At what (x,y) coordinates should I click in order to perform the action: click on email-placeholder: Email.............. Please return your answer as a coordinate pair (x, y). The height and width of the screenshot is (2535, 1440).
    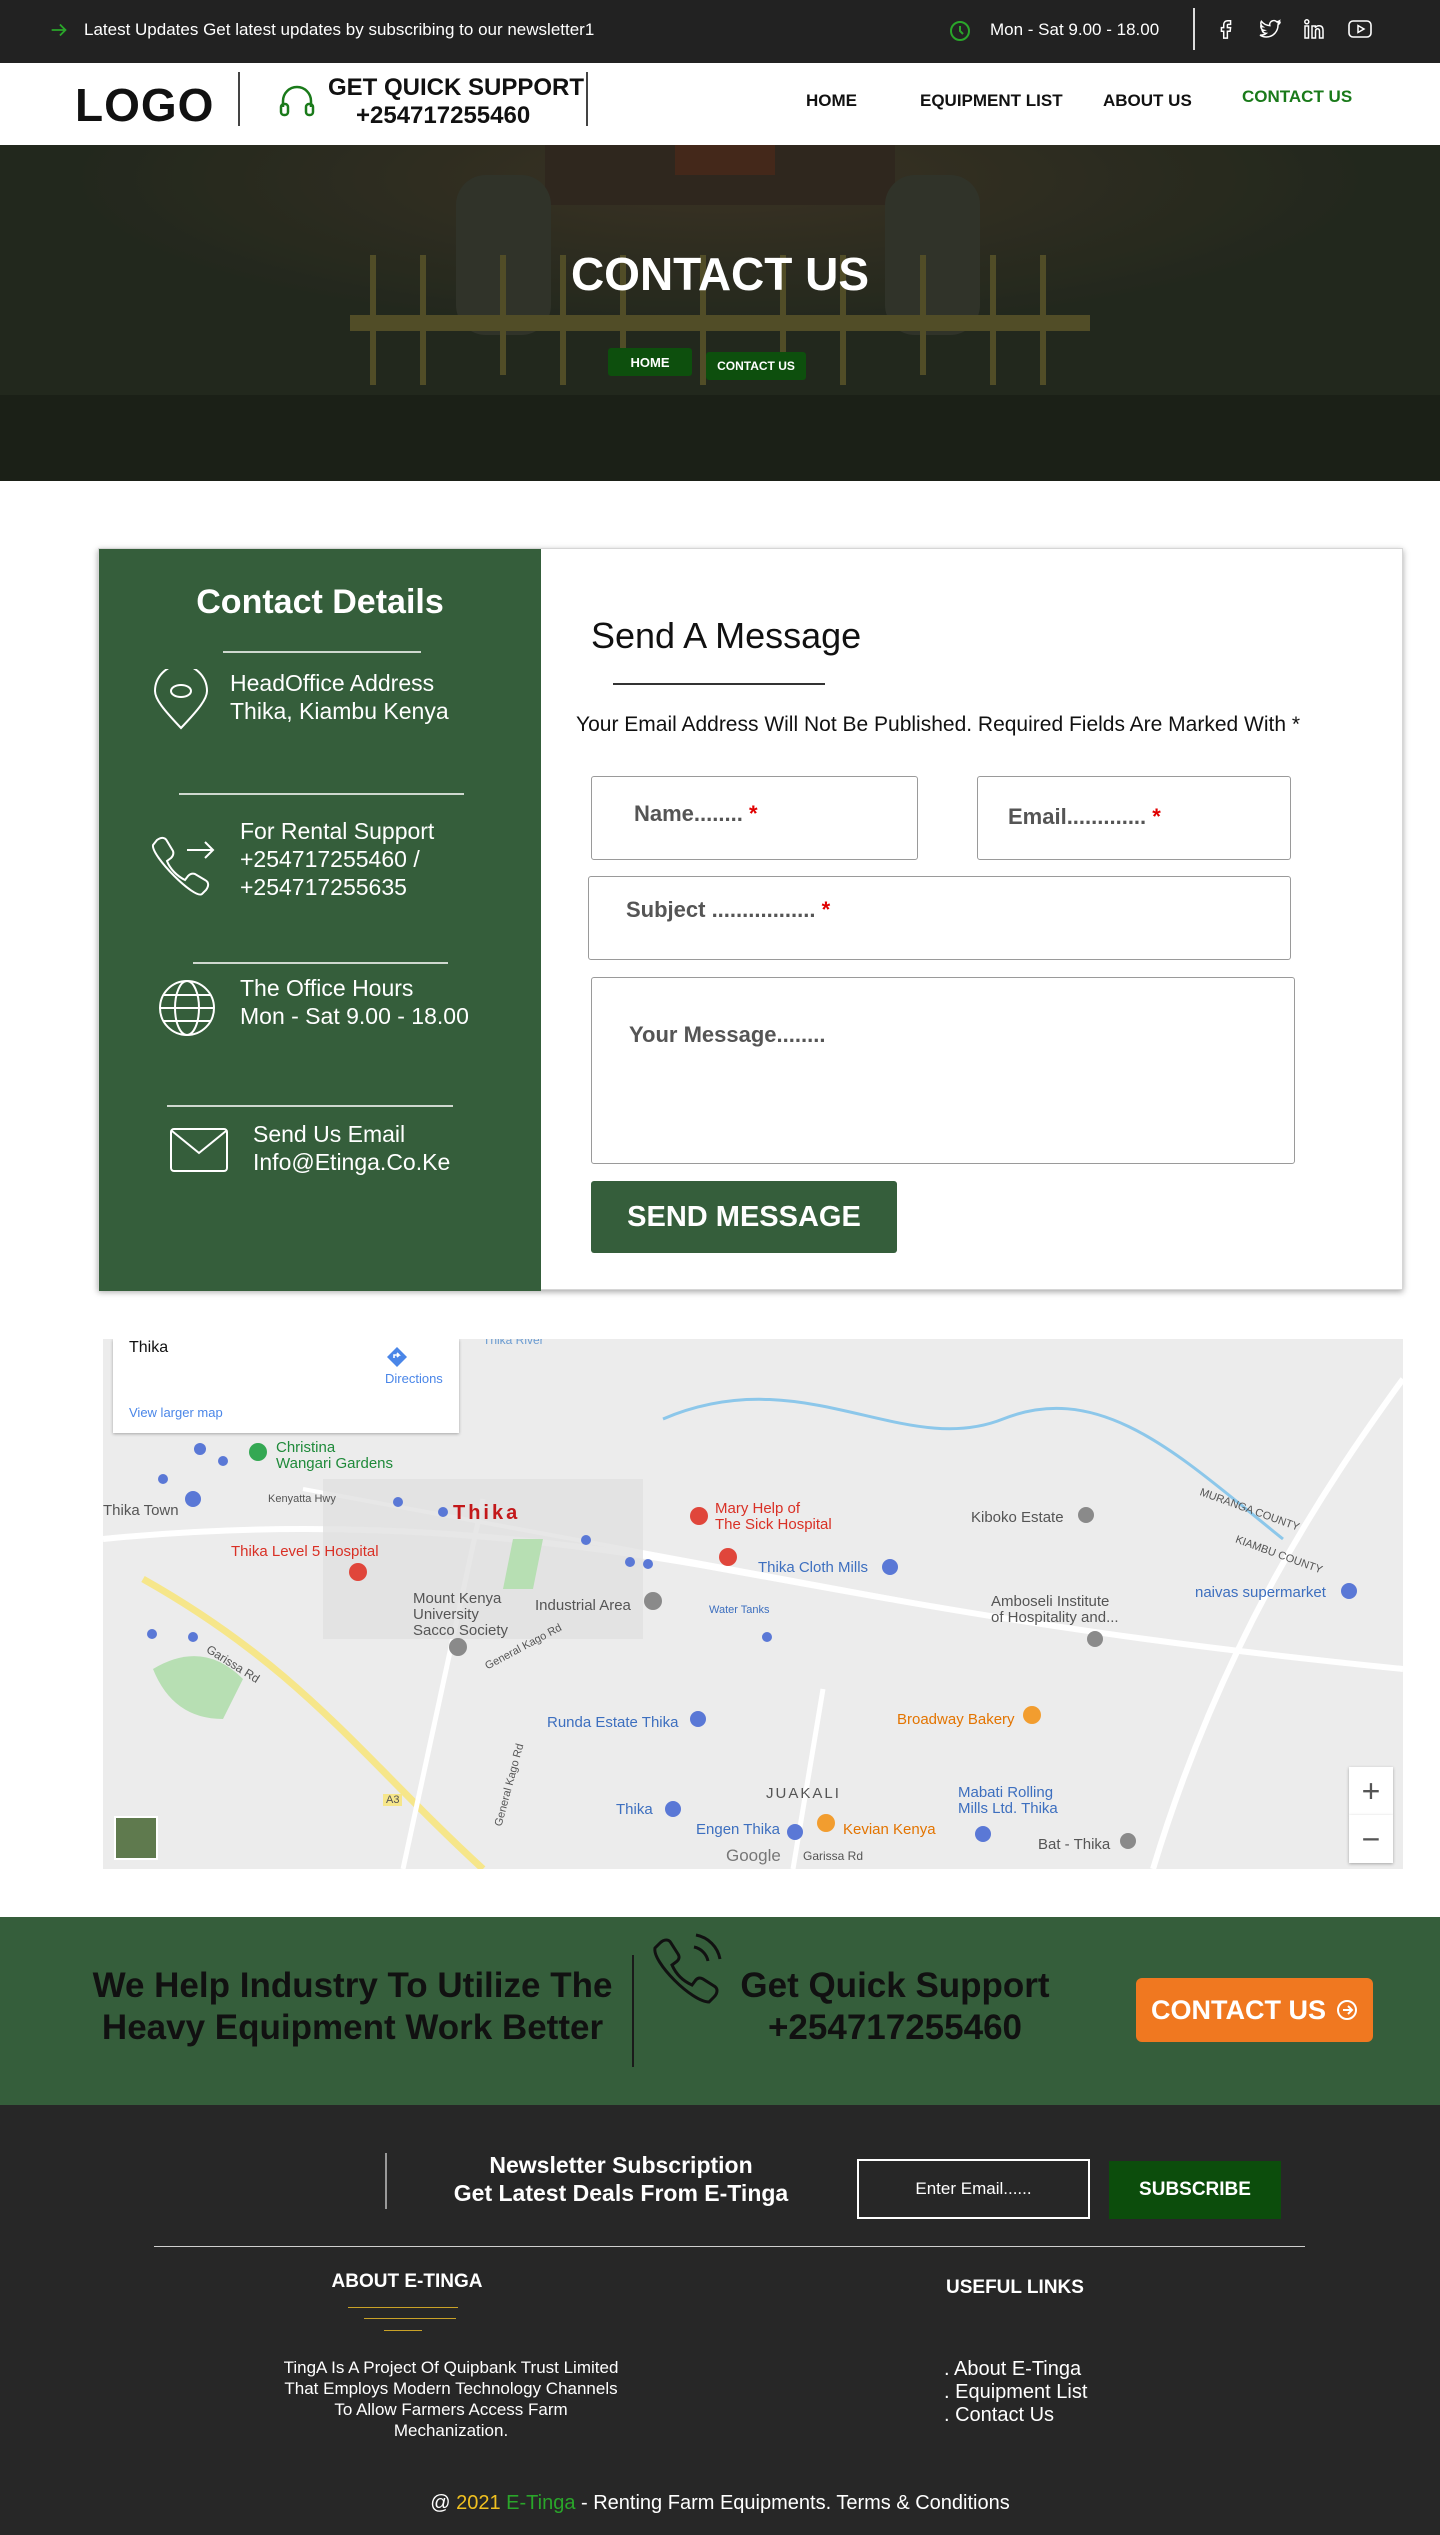
    Looking at the image, I should click on (1077, 816).